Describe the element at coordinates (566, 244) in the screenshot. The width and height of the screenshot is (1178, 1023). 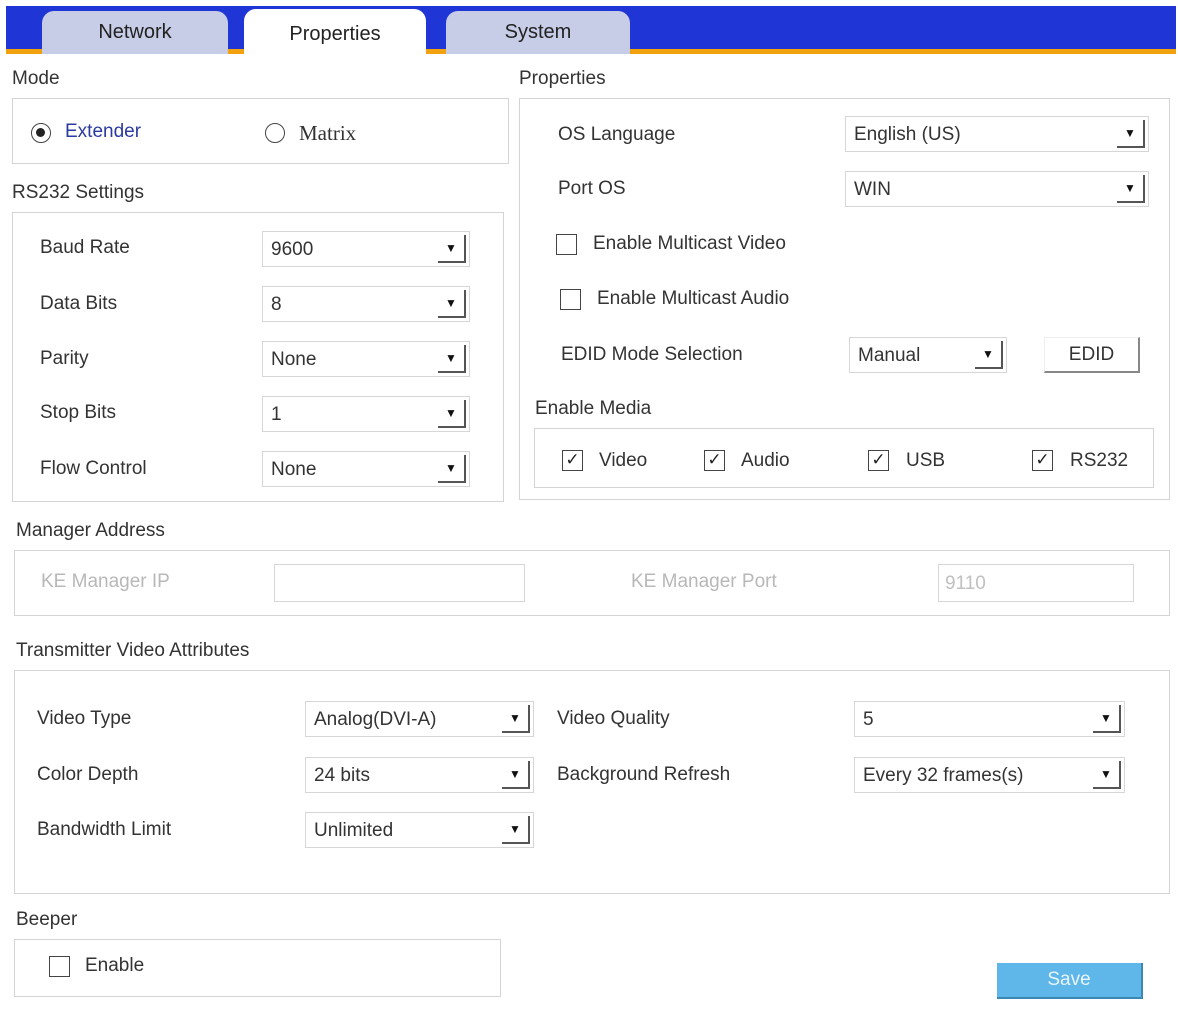
I see `multicast-video-checkbox` at that location.